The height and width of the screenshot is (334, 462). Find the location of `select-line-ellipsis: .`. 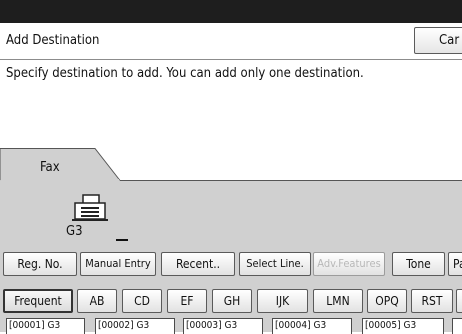

select-line-ellipsis: . is located at coordinates (302, 263).